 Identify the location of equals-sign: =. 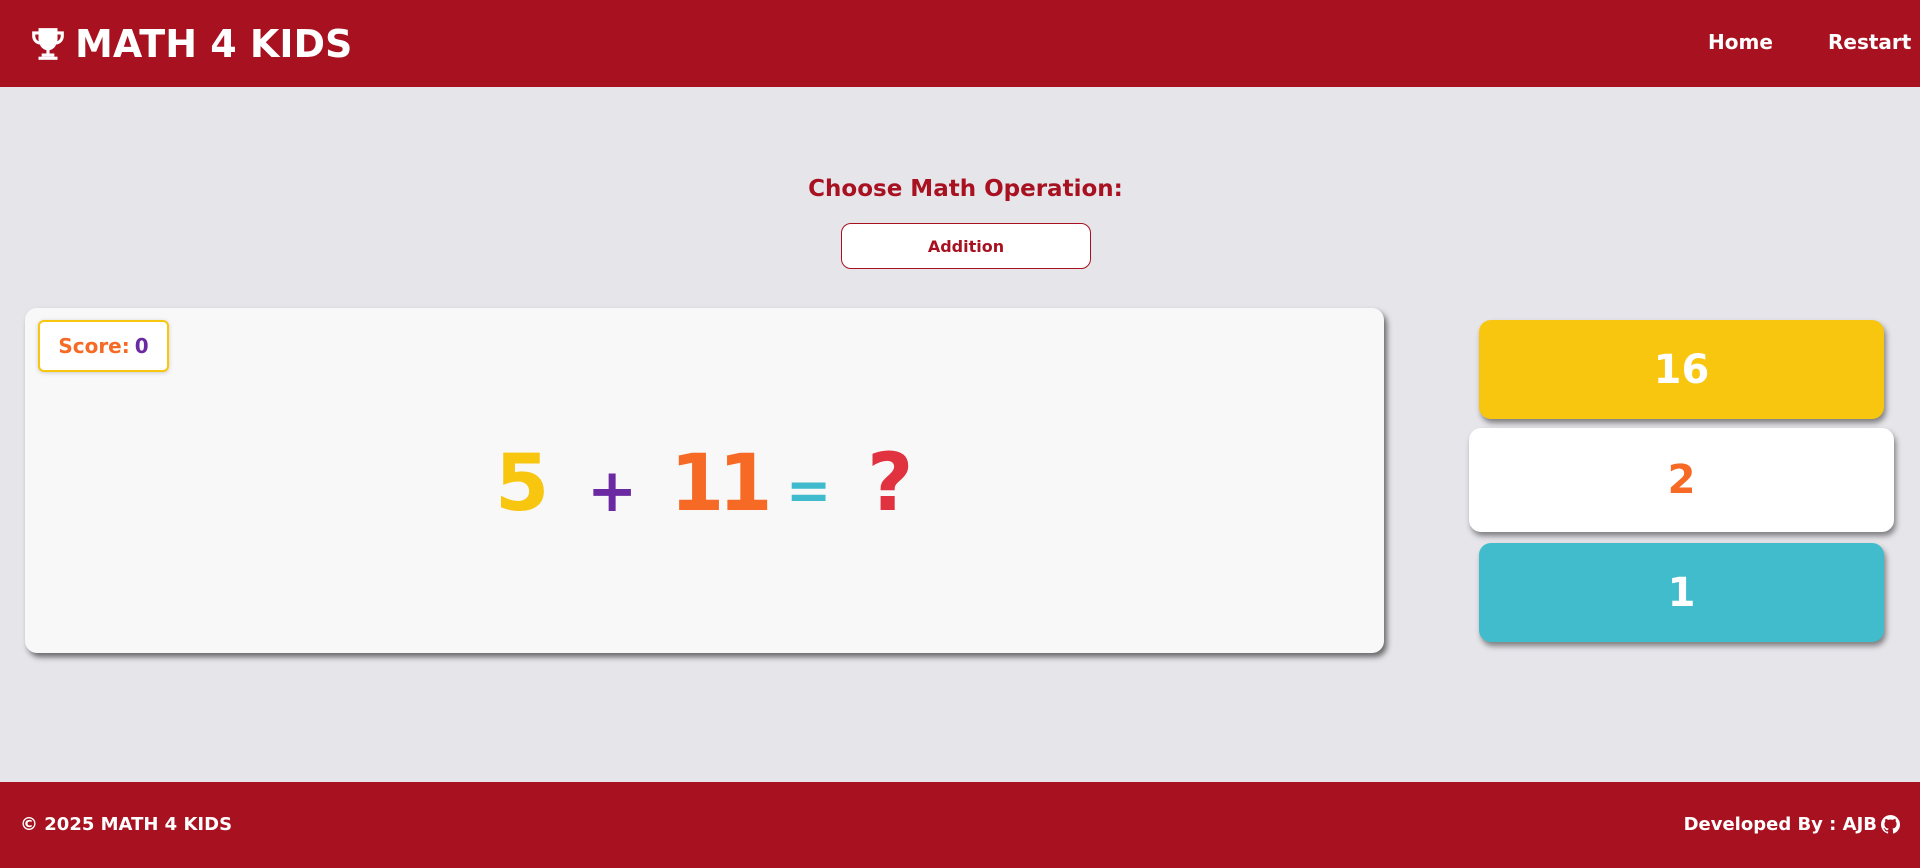
(809, 490).